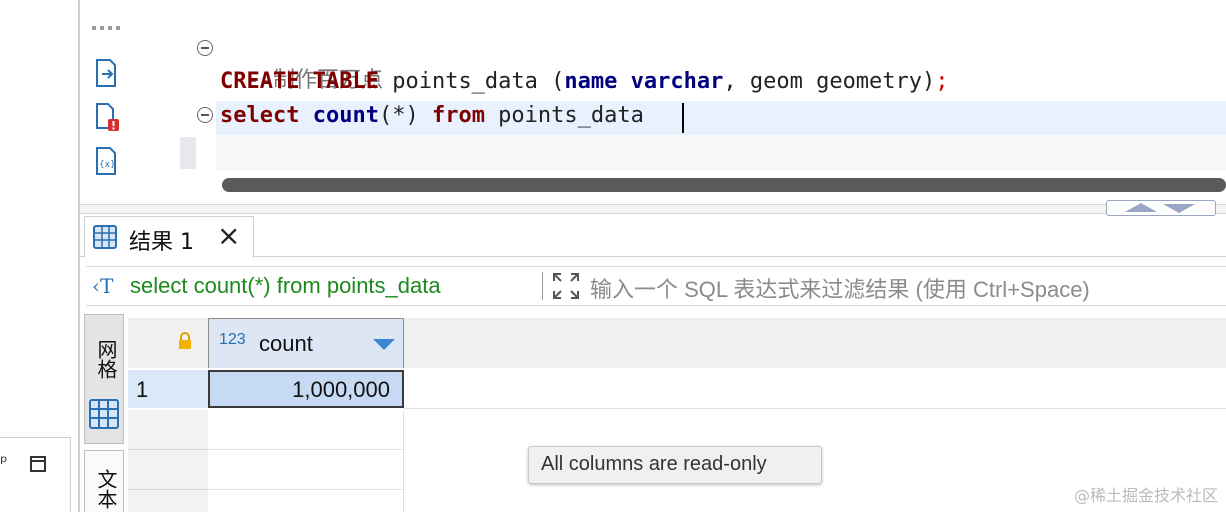 The width and height of the screenshot is (1226, 512). I want to click on keyword: TABLE, so click(345, 81).